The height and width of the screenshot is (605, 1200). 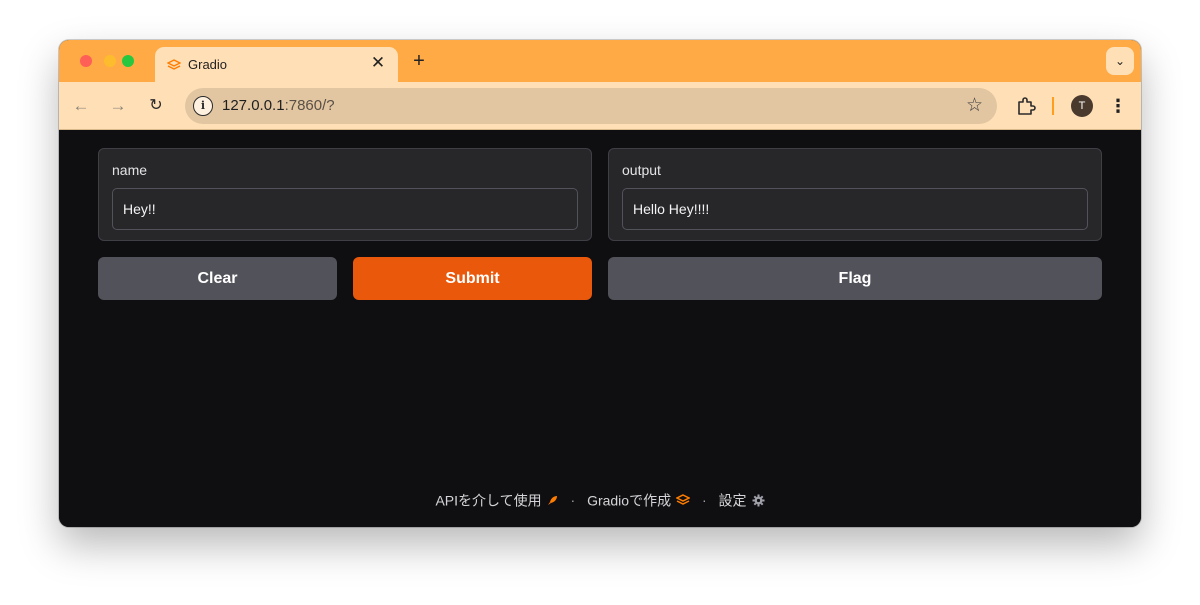 What do you see at coordinates (118, 106) in the screenshot?
I see `forward-arrow-icon: →` at bounding box center [118, 106].